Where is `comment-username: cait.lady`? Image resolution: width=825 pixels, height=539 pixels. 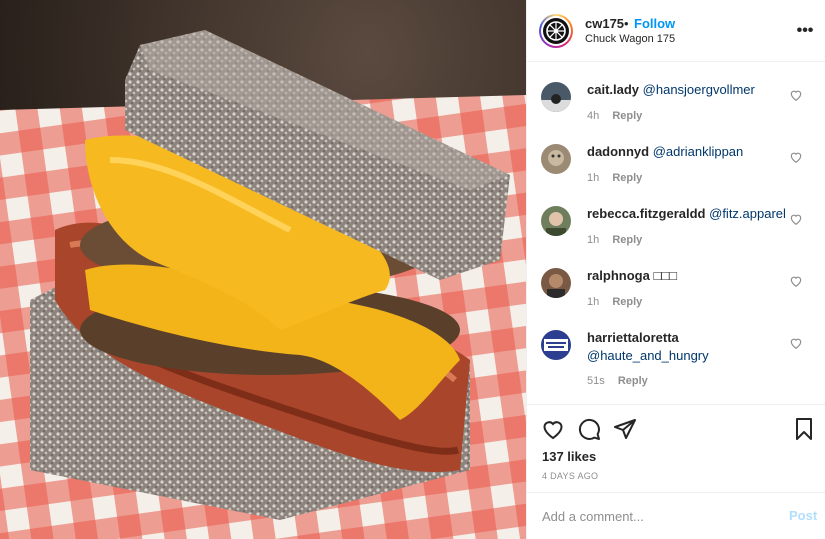
comment-username: cait.lady is located at coordinates (613, 89).